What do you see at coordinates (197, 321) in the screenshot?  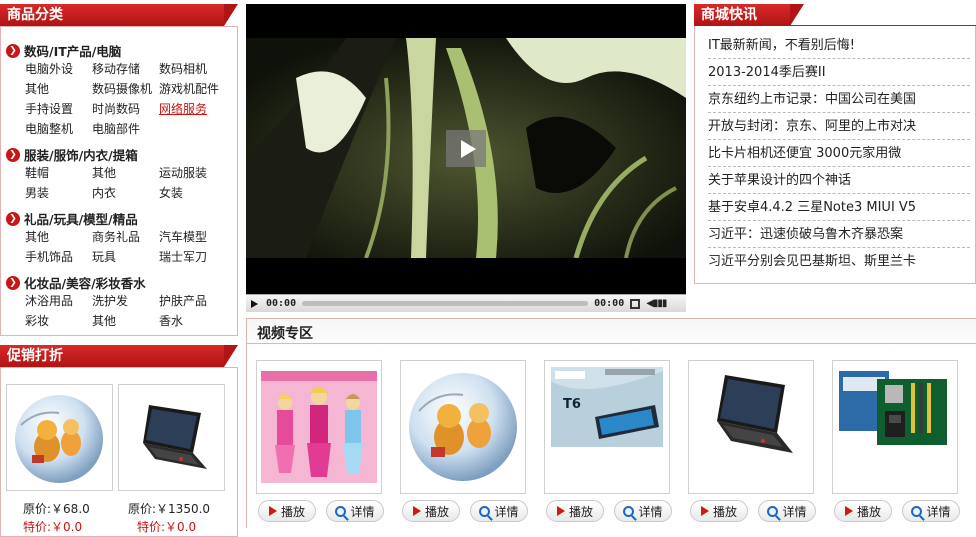 I see `category-link: 香水` at bounding box center [197, 321].